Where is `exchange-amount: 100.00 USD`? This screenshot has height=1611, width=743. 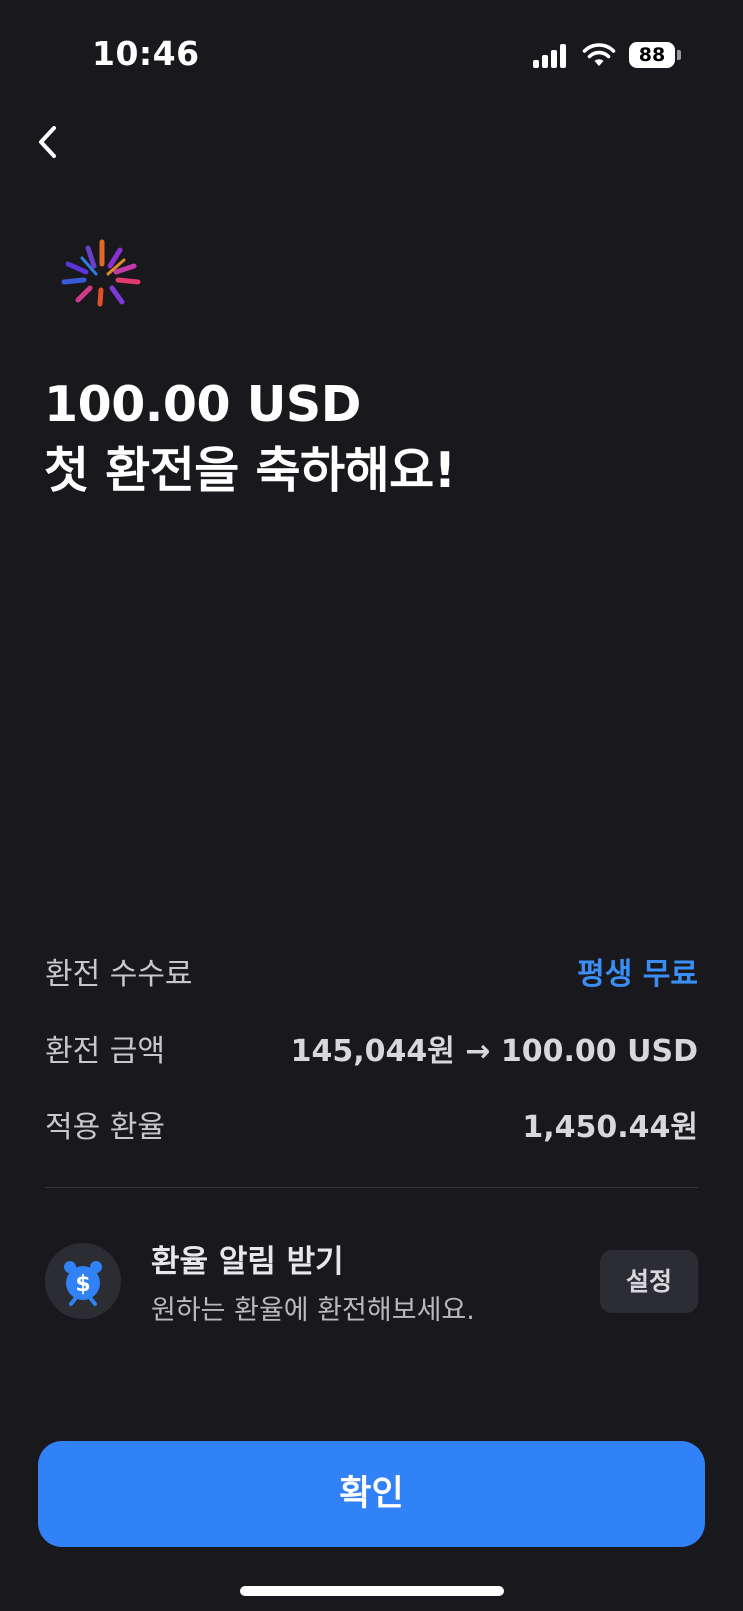
exchange-amount: 100.00 USD is located at coordinates (202, 404).